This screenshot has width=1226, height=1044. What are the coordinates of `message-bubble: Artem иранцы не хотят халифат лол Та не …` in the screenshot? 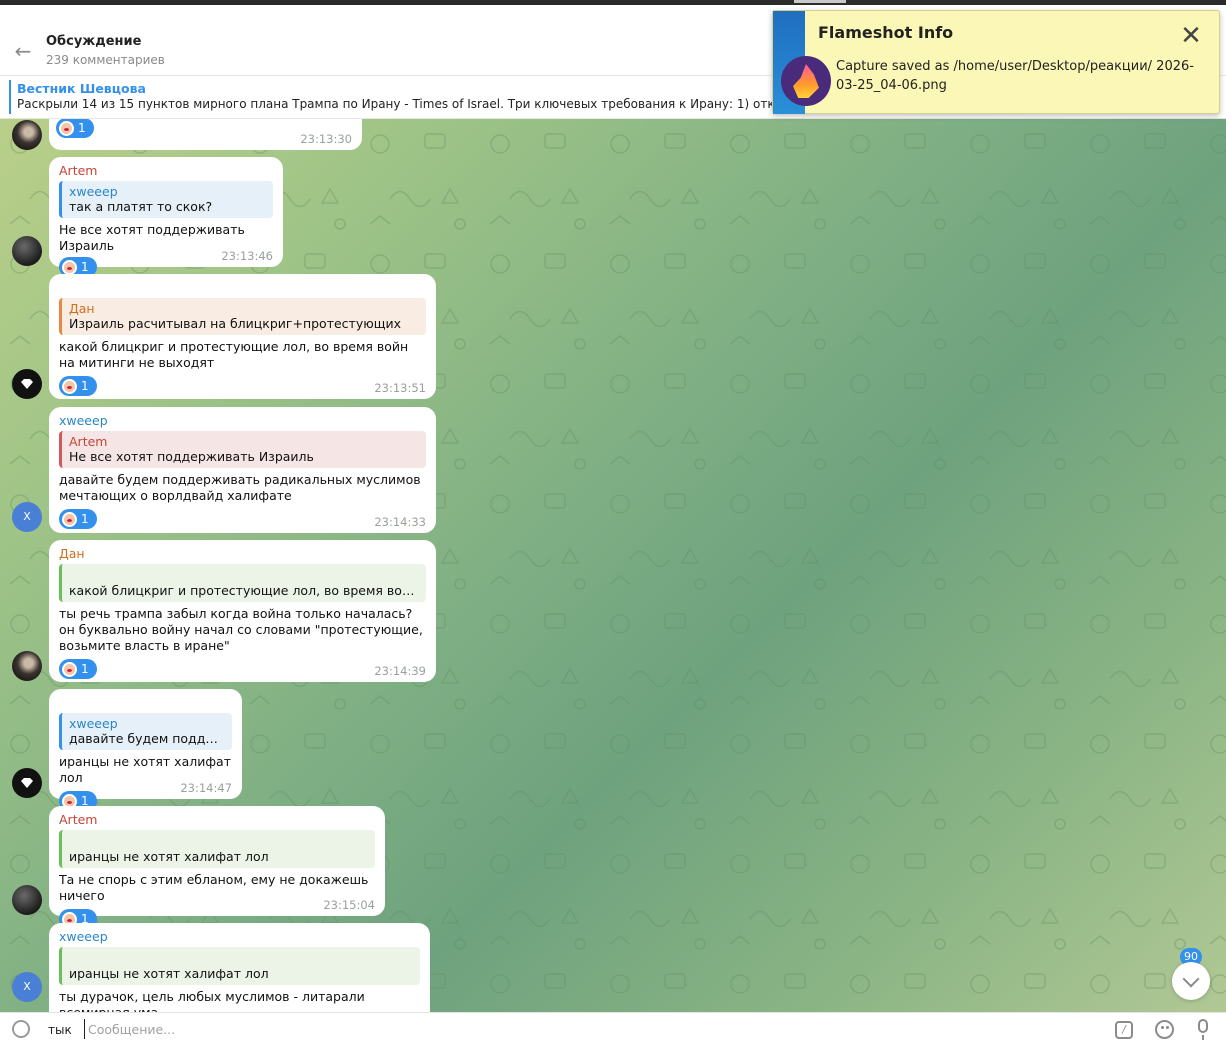 It's located at (217, 867).